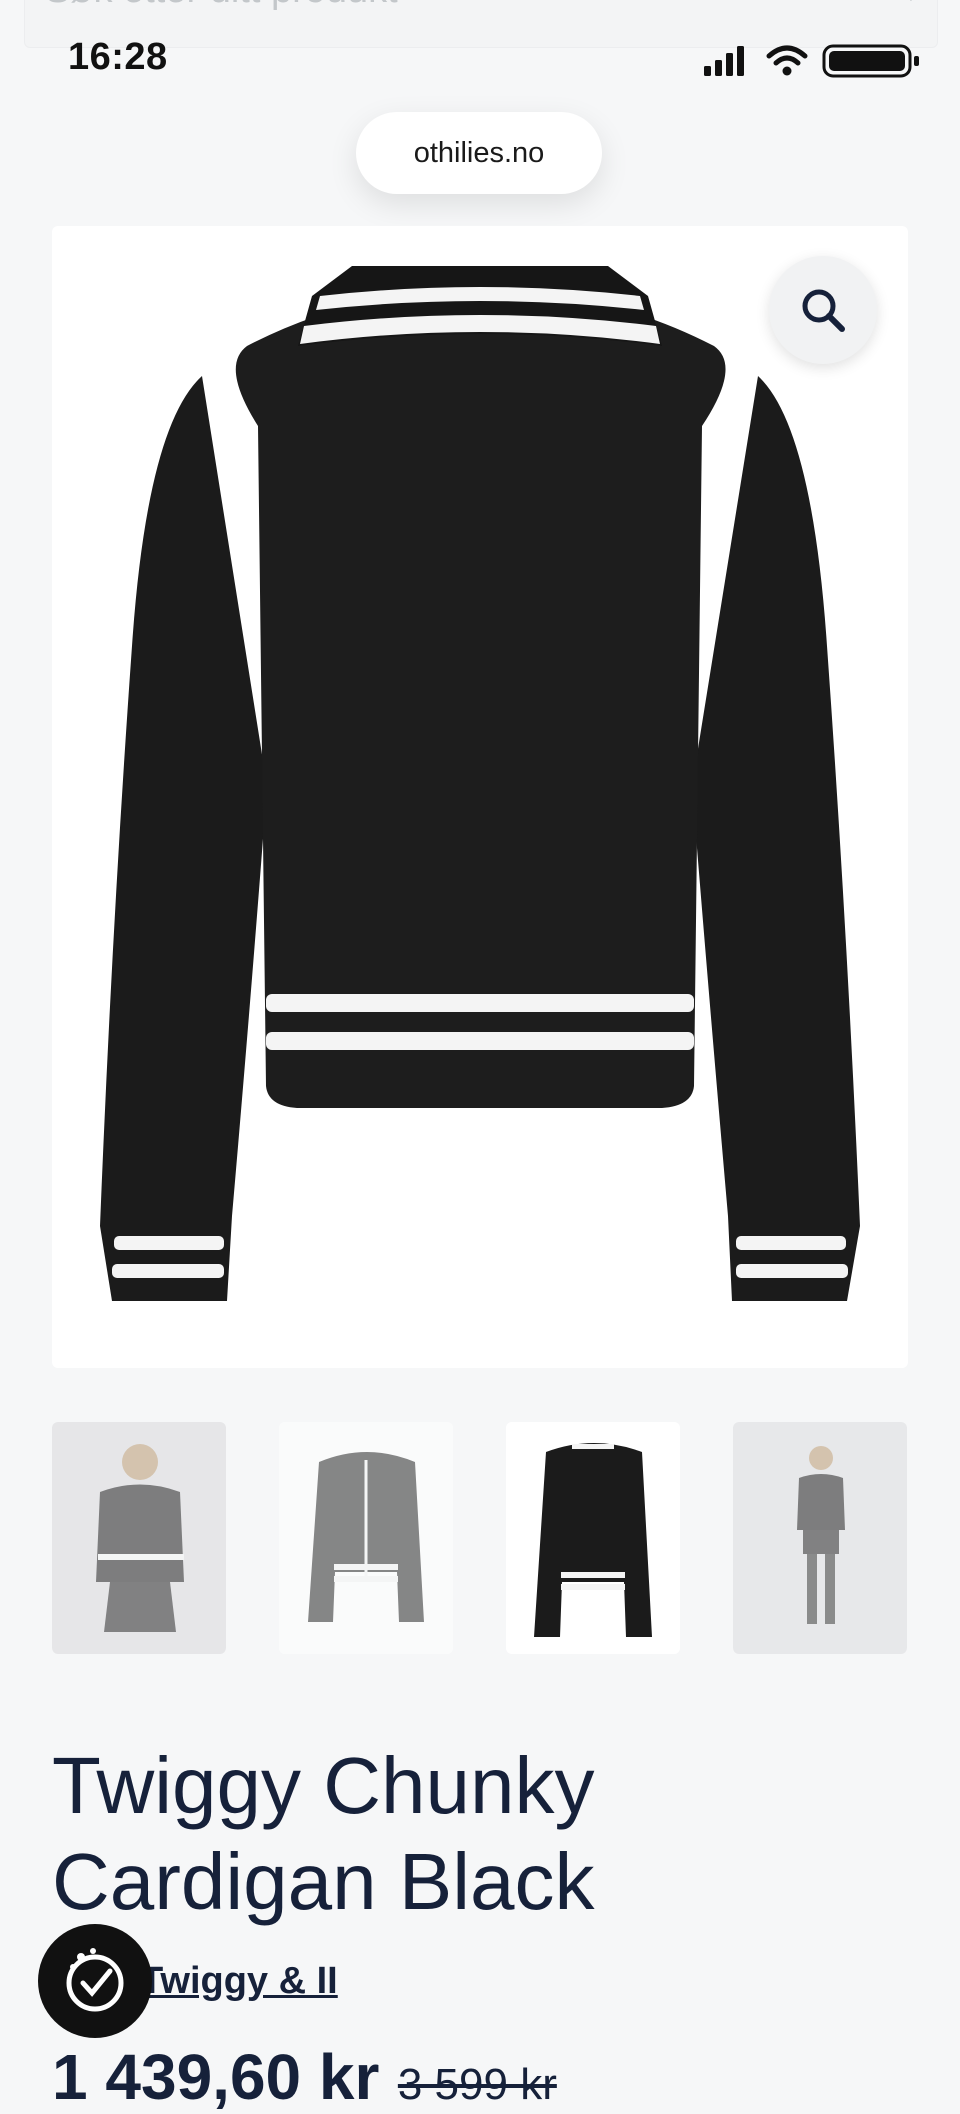  Describe the element at coordinates (477, 2084) in the screenshot. I see `original-price: 3 599 kr` at that location.